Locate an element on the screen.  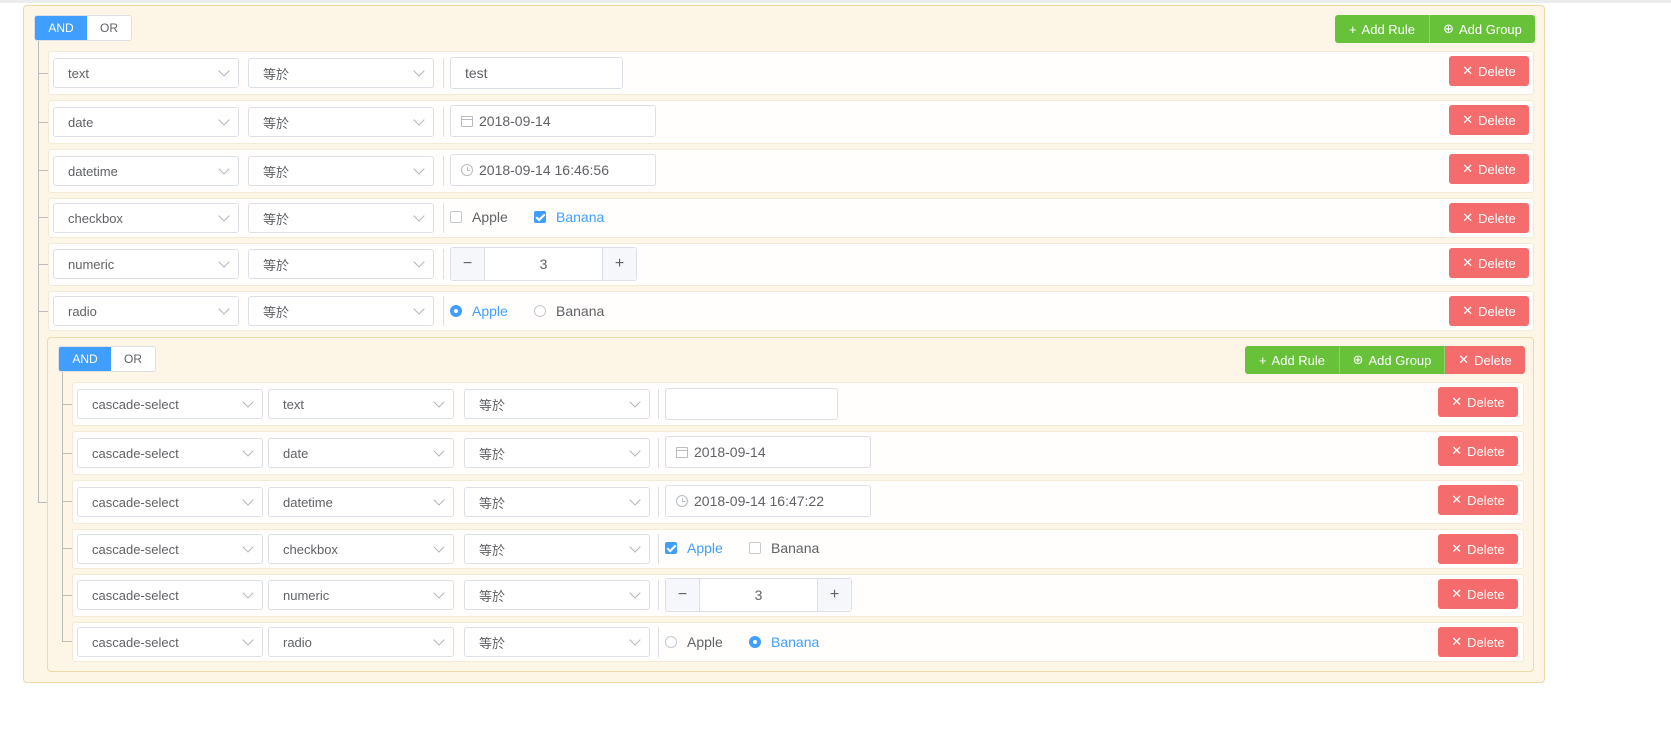
option-label: Apple is located at coordinates (490, 311).